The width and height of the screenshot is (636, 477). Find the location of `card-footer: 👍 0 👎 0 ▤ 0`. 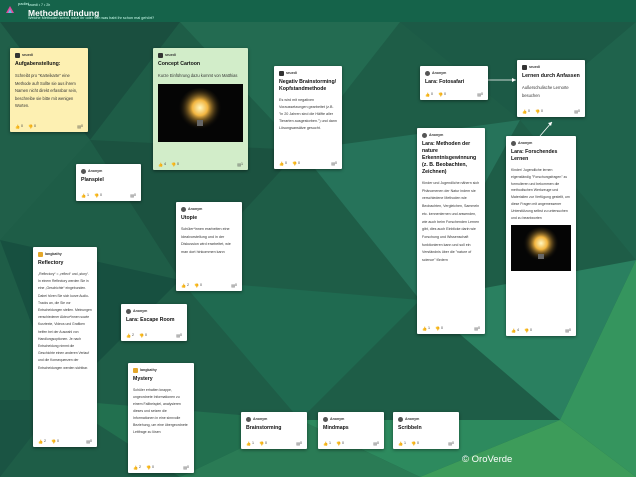

card-footer: 👍 0 👎 0 ▤ 0 is located at coordinates (551, 111).